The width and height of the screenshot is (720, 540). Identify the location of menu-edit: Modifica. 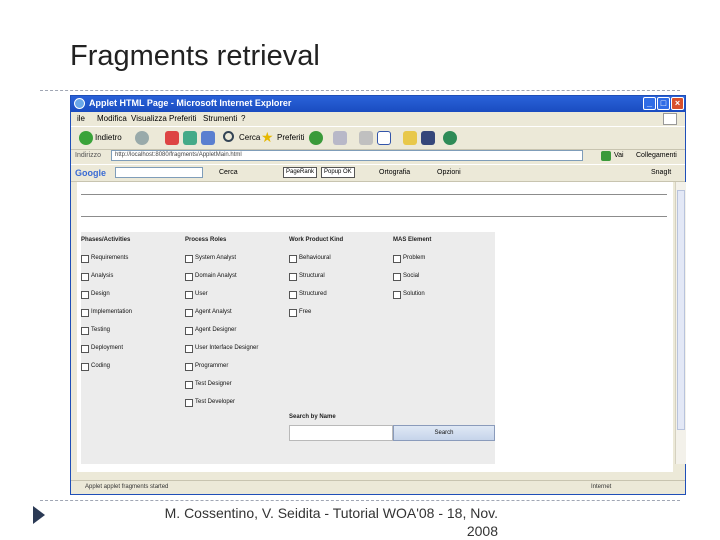
(112, 118).